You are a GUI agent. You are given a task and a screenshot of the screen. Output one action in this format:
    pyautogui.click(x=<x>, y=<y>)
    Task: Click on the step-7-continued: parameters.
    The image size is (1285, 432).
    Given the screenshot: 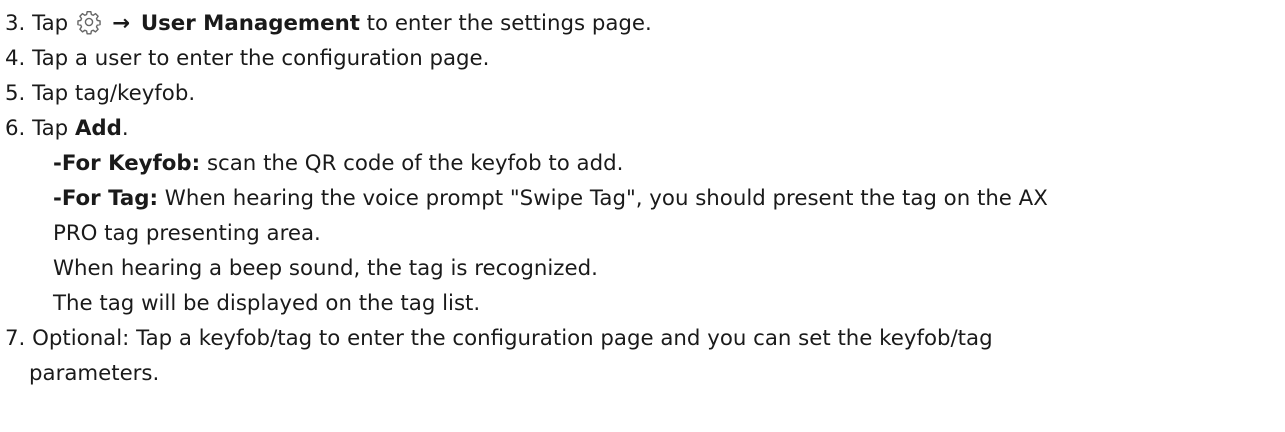 What is the action you would take?
    pyautogui.click(x=642, y=373)
    